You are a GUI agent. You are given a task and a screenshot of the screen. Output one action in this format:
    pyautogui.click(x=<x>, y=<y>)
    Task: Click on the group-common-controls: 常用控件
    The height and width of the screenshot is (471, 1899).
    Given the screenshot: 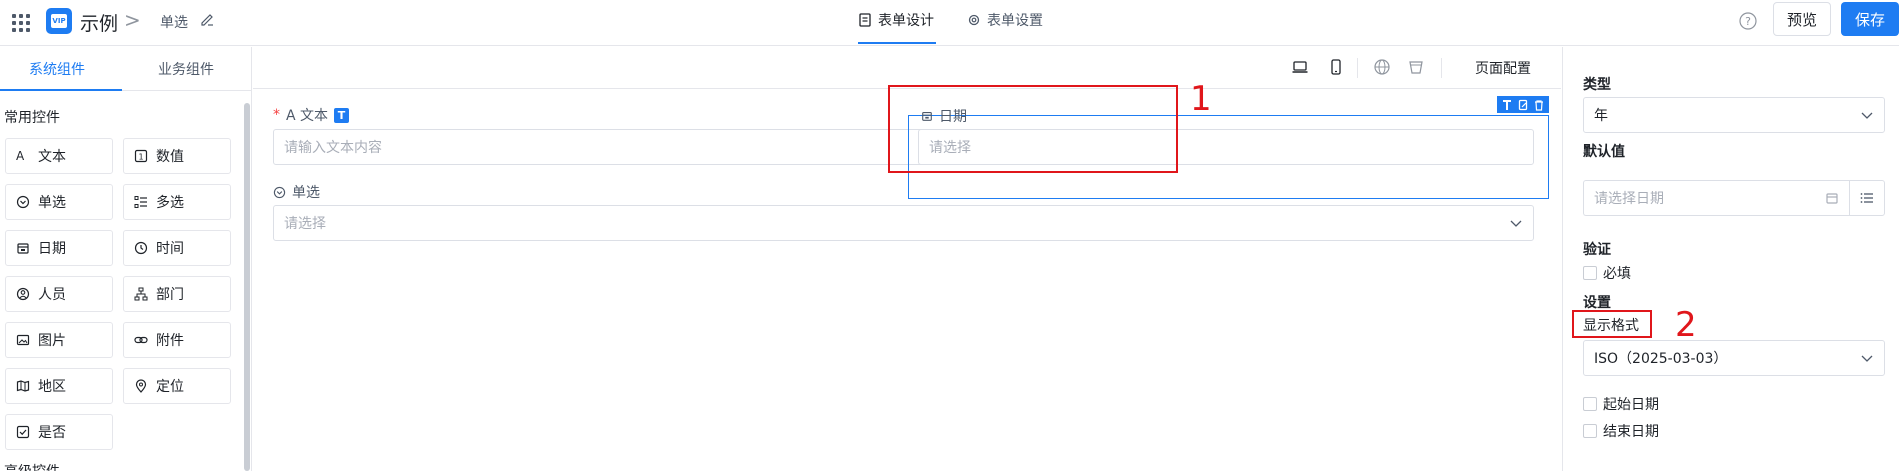 What is the action you would take?
    pyautogui.click(x=32, y=118)
    